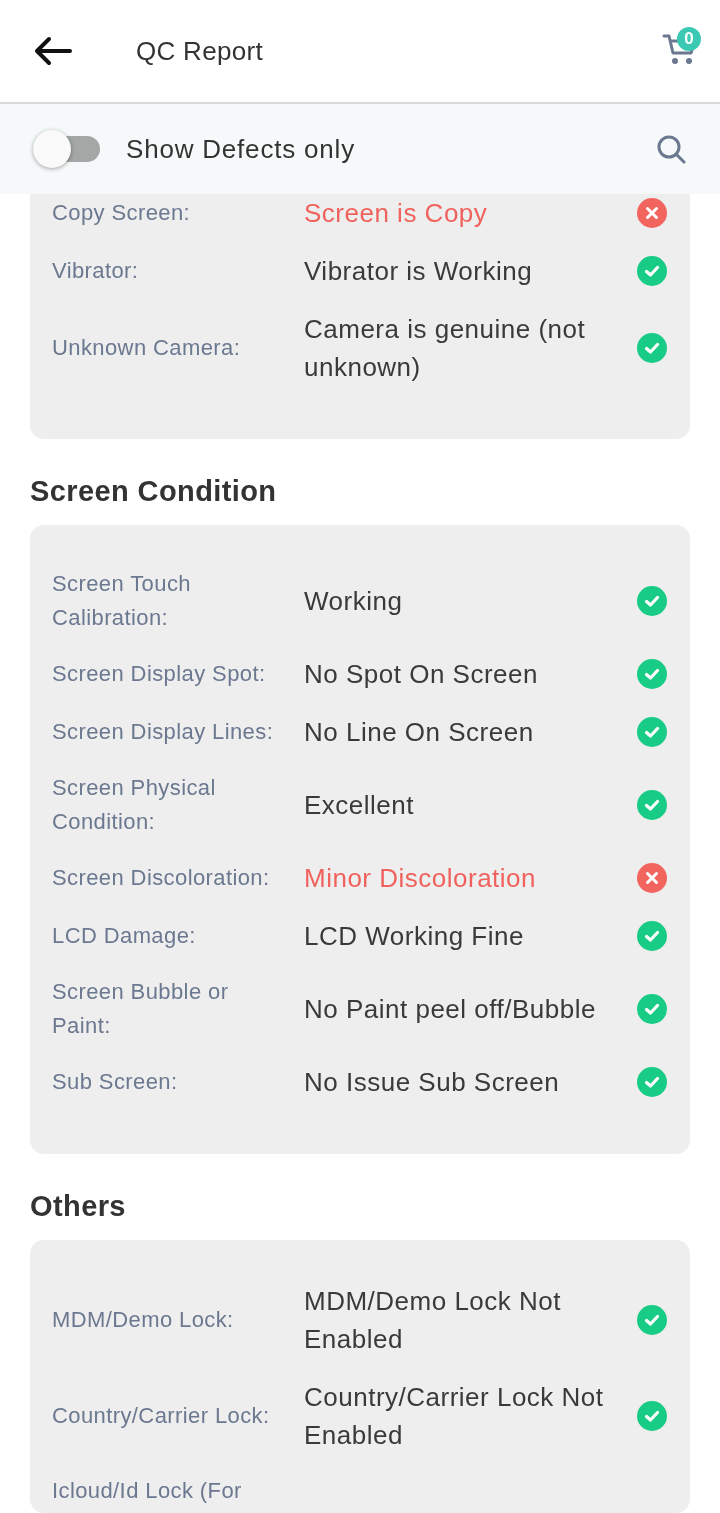 The width and height of the screenshot is (720, 1513). Describe the element at coordinates (689, 39) in the screenshot. I see `cart-count-badge: 0` at that location.